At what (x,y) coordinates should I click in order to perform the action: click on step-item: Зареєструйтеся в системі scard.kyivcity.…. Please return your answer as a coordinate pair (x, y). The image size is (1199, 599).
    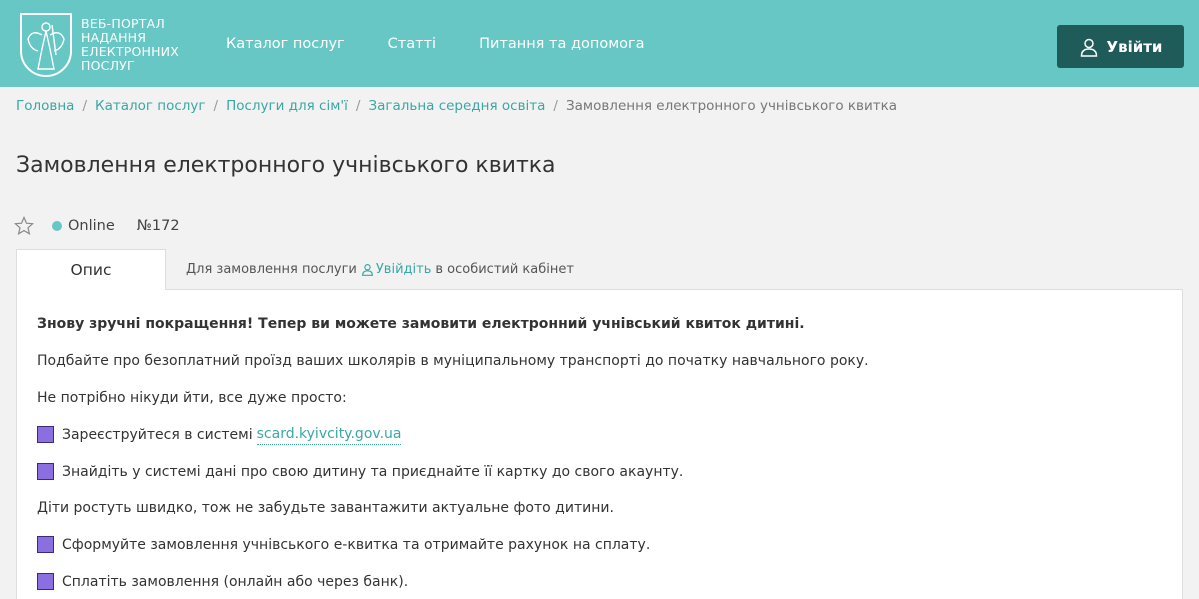
    Looking at the image, I should click on (599, 435).